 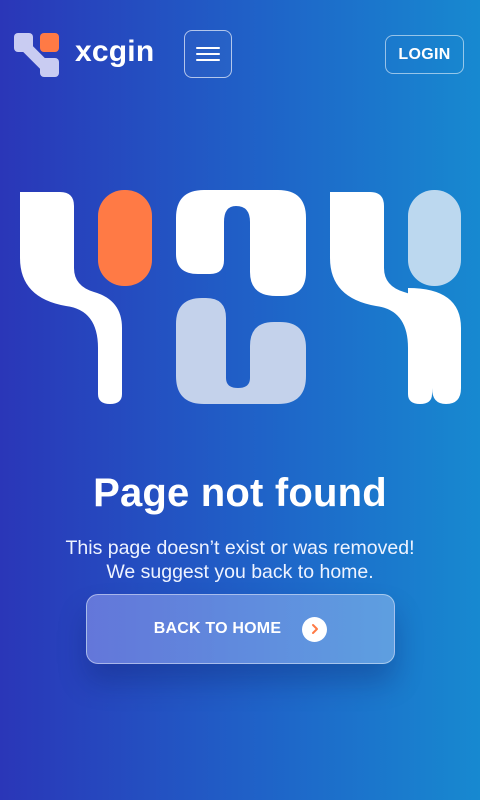 I want to click on hamburger-icon, so click(x=208, y=54).